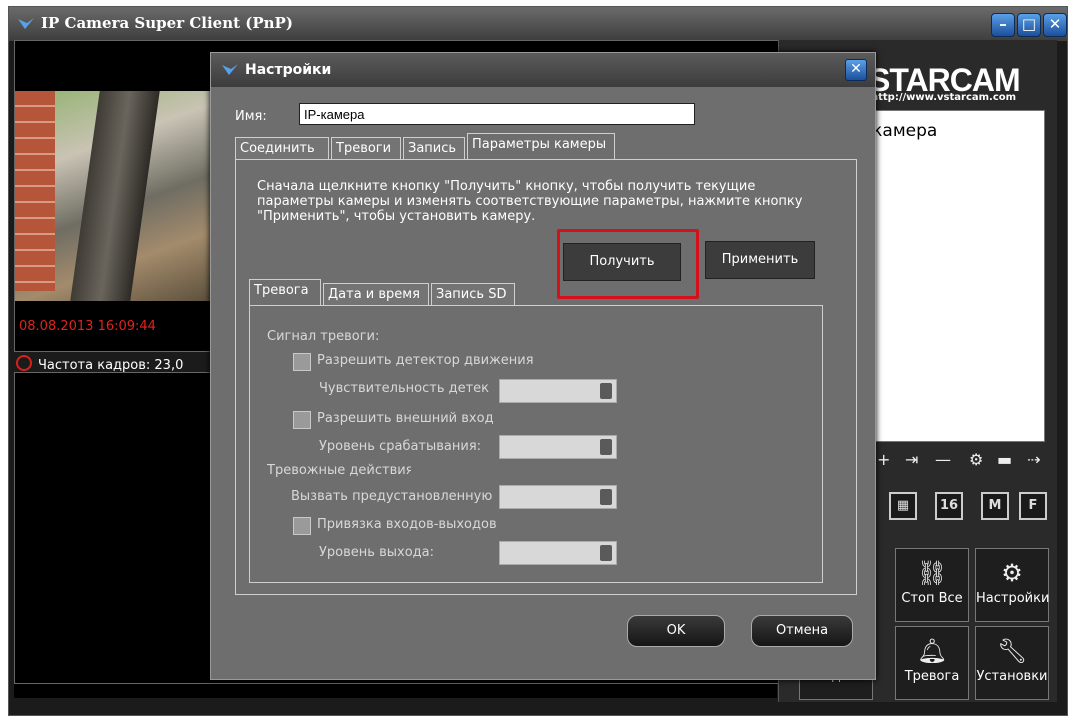 Image resolution: width=1074 pixels, height=720 pixels. What do you see at coordinates (558, 497) in the screenshot?
I see `preset-select` at bounding box center [558, 497].